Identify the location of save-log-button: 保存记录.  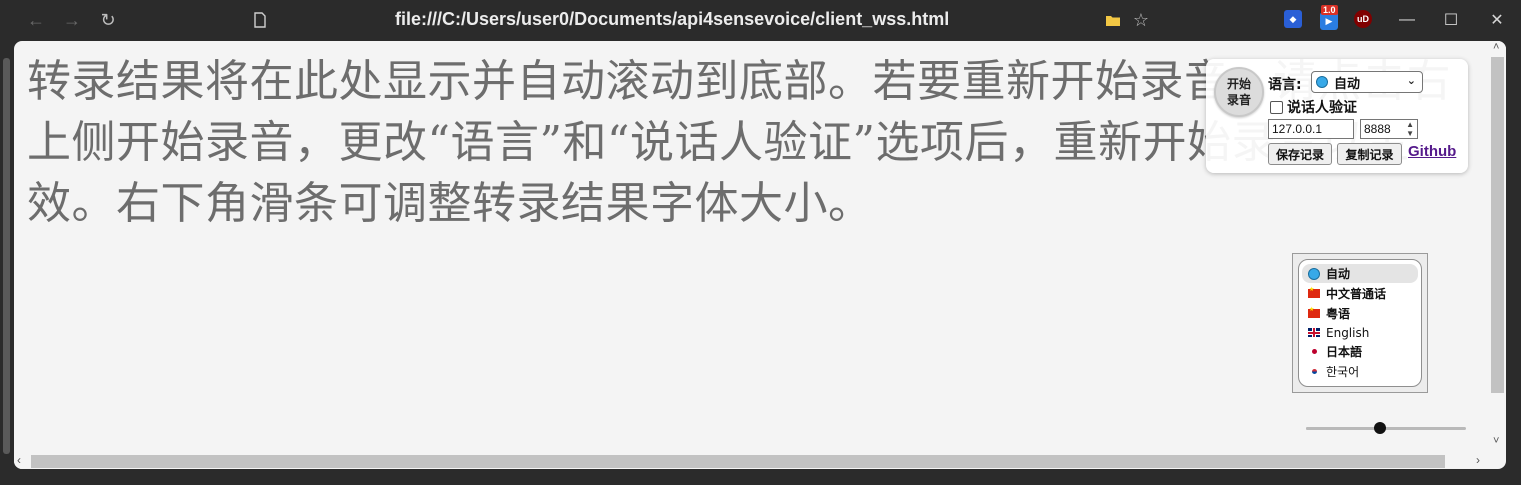
(1300, 154).